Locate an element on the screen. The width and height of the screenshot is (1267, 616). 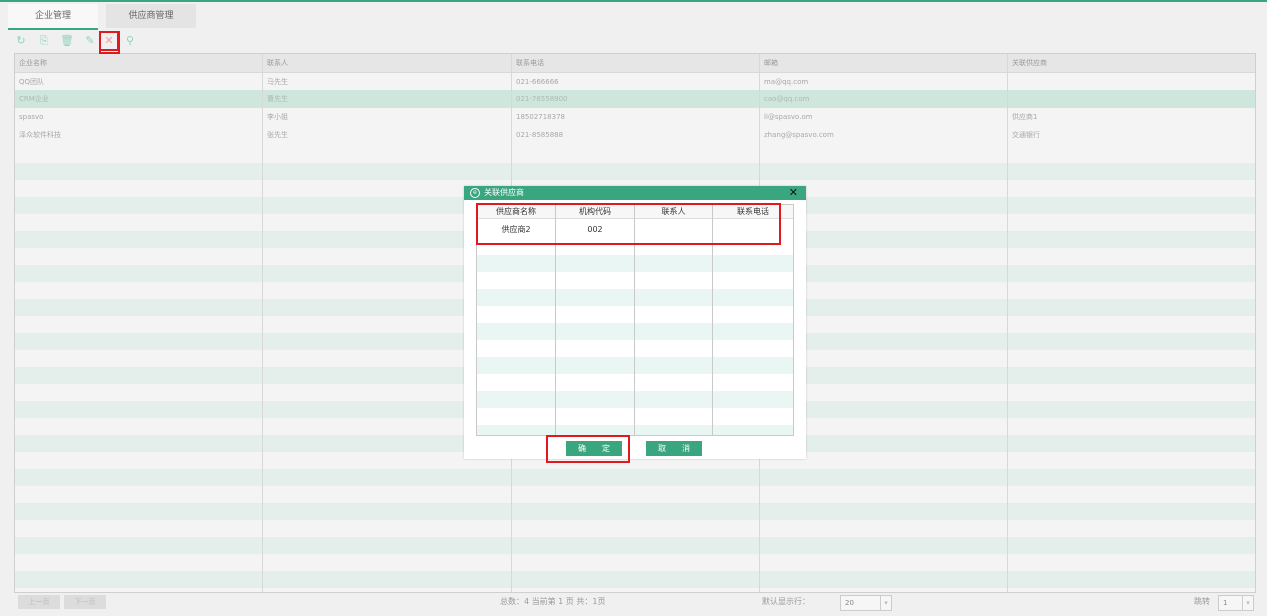
cell-company-name: spasvo is located at coordinates (31, 117).